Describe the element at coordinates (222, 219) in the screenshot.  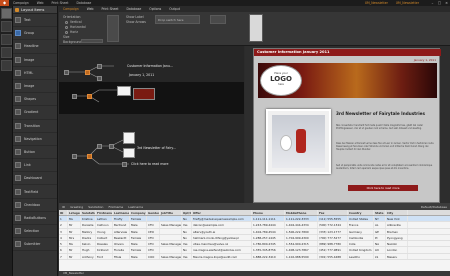
I see `table-cell: firefly@madeinaquariaexample.com` at that location.